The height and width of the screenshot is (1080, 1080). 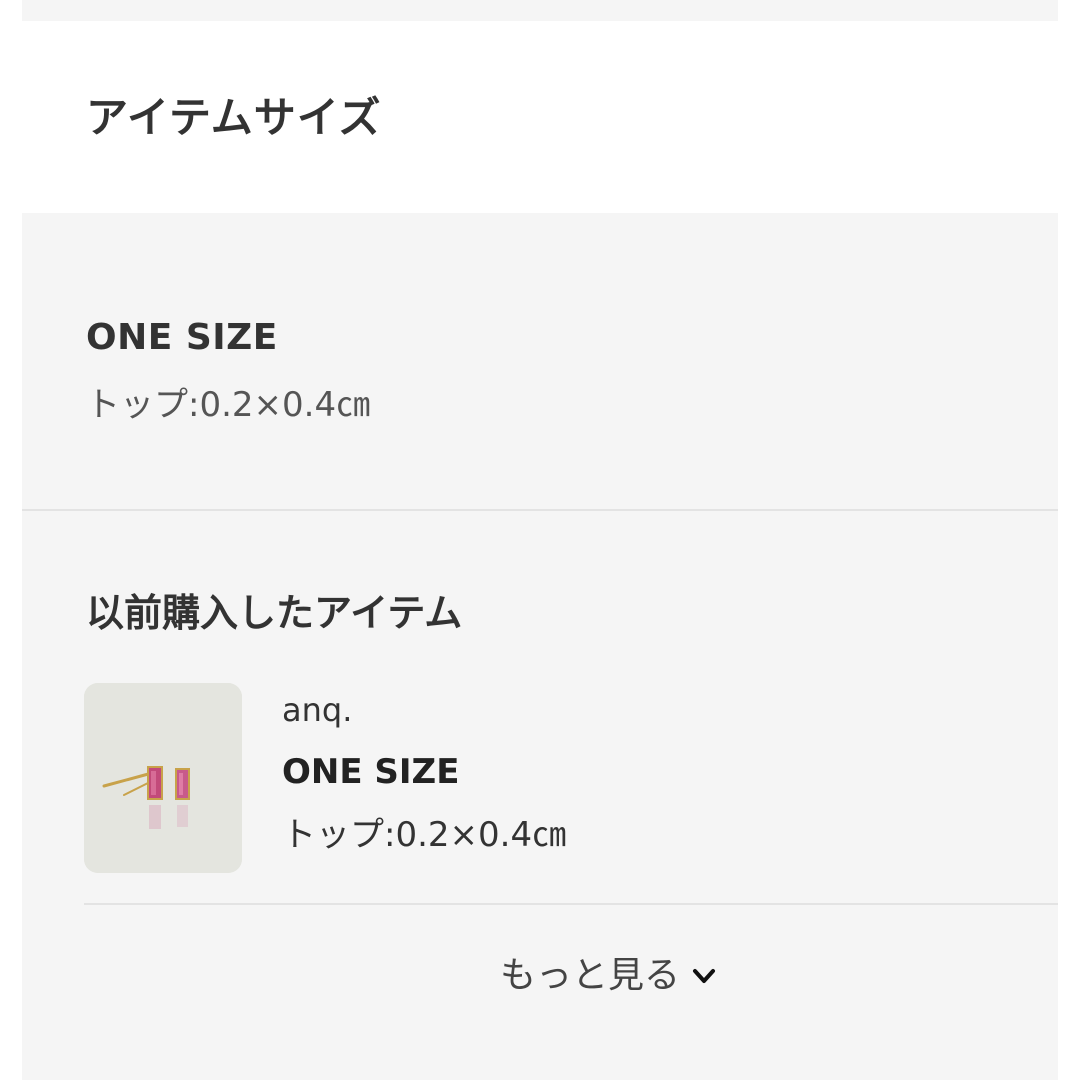 I want to click on item-thumbnail, so click(x=163, y=778).